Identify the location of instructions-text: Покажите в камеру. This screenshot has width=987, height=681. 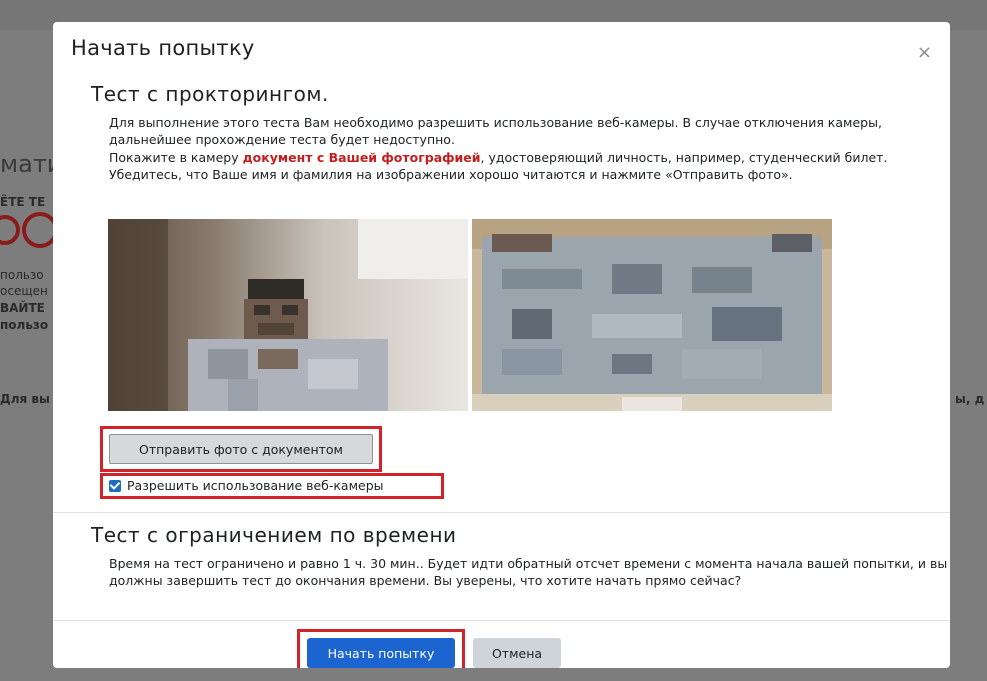
(176, 157).